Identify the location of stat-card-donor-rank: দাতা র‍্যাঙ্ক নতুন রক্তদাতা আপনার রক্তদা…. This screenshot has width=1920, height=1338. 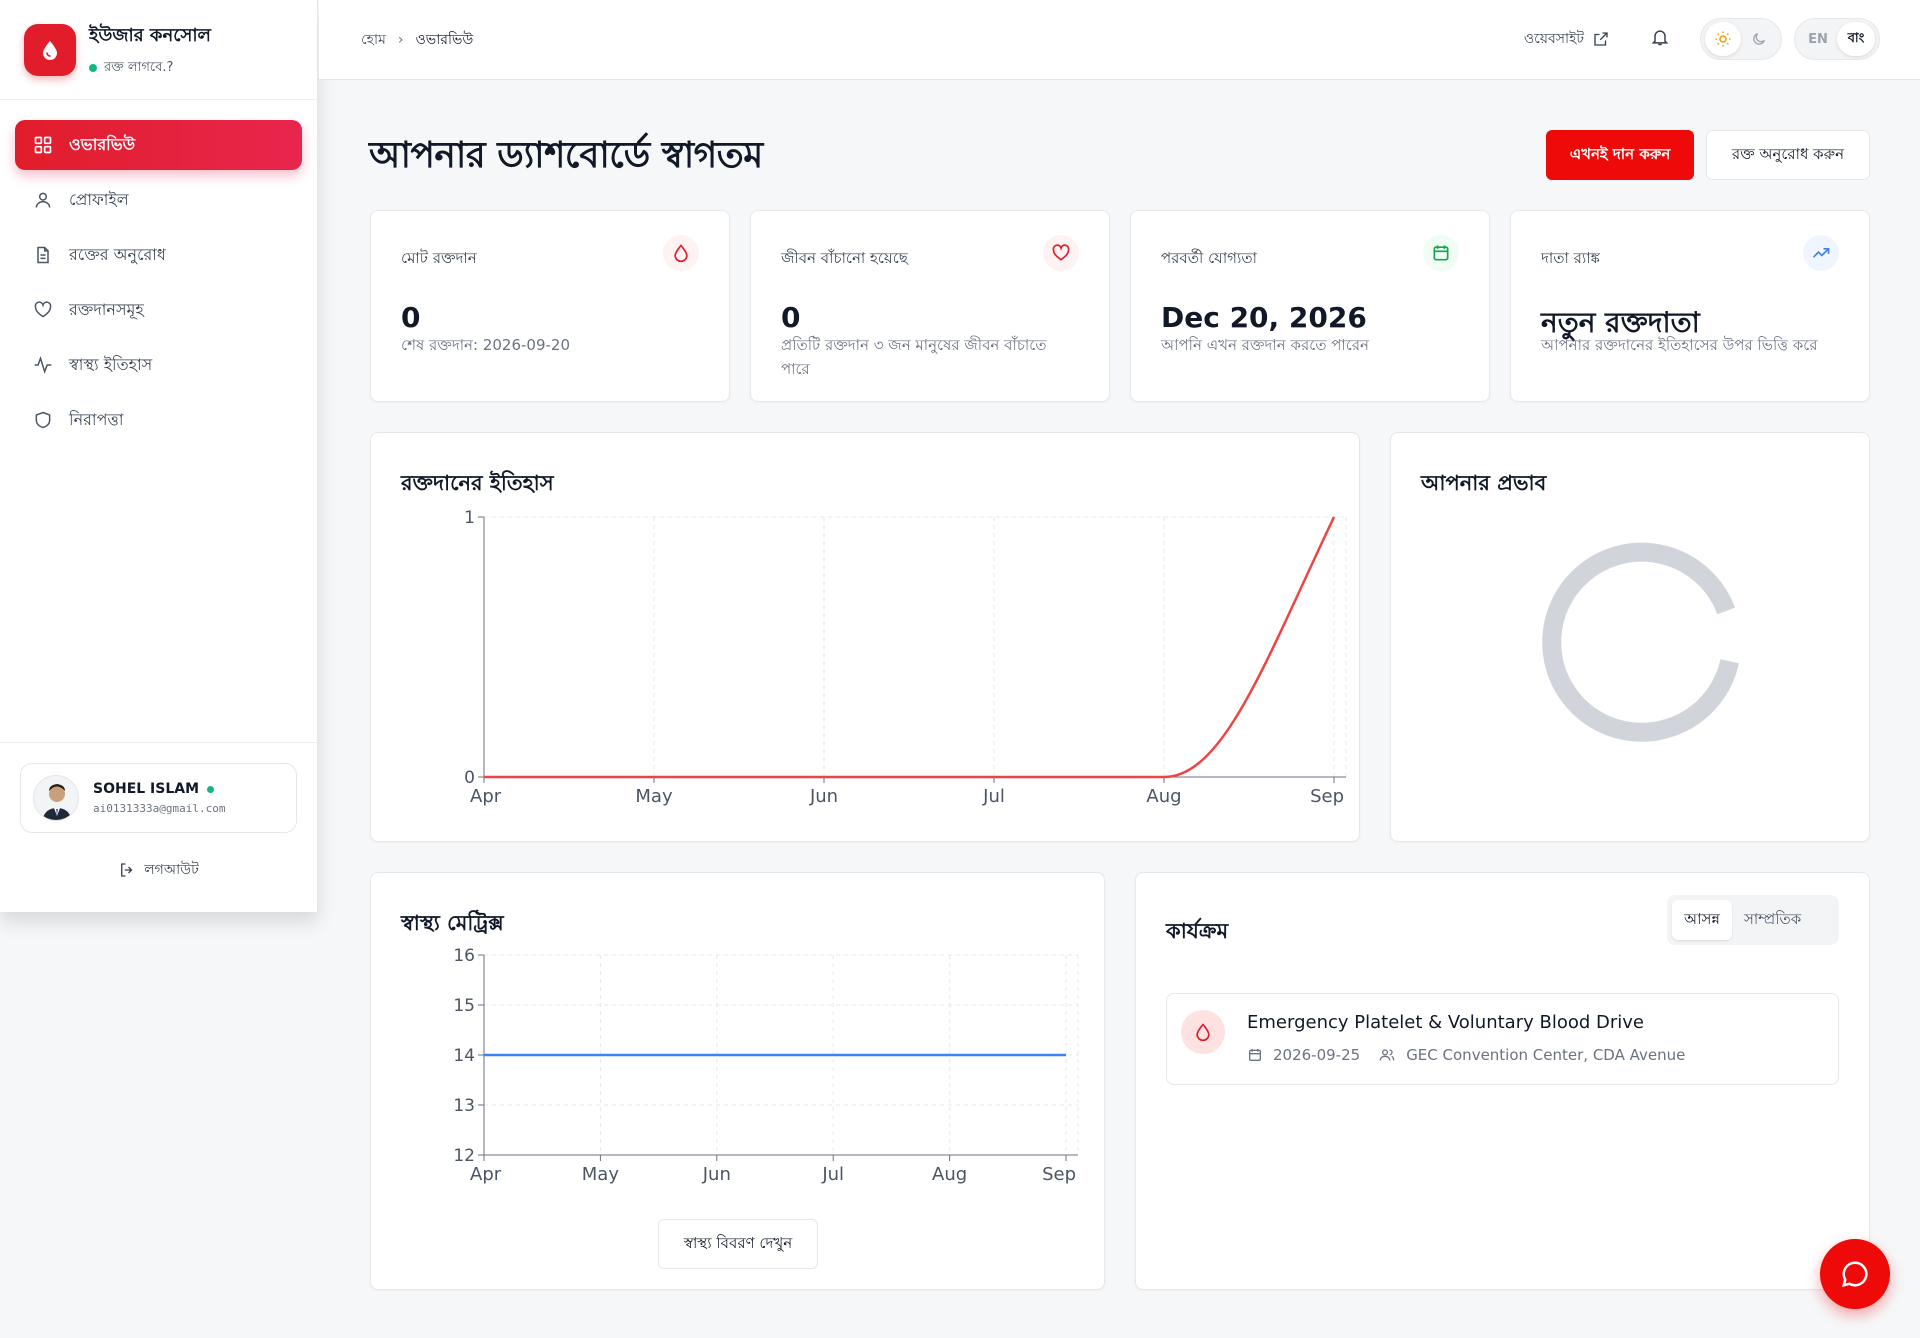
(1690, 306).